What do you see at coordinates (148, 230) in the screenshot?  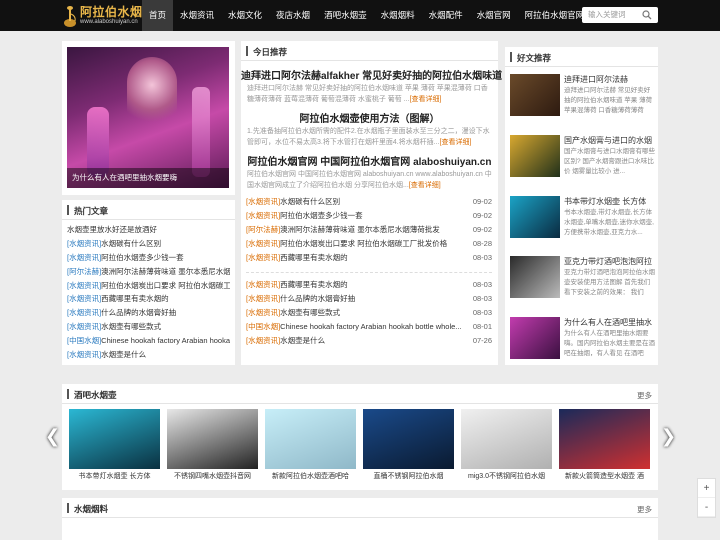 I see `list-item: 水烟壶里放水好还是放酒好` at bounding box center [148, 230].